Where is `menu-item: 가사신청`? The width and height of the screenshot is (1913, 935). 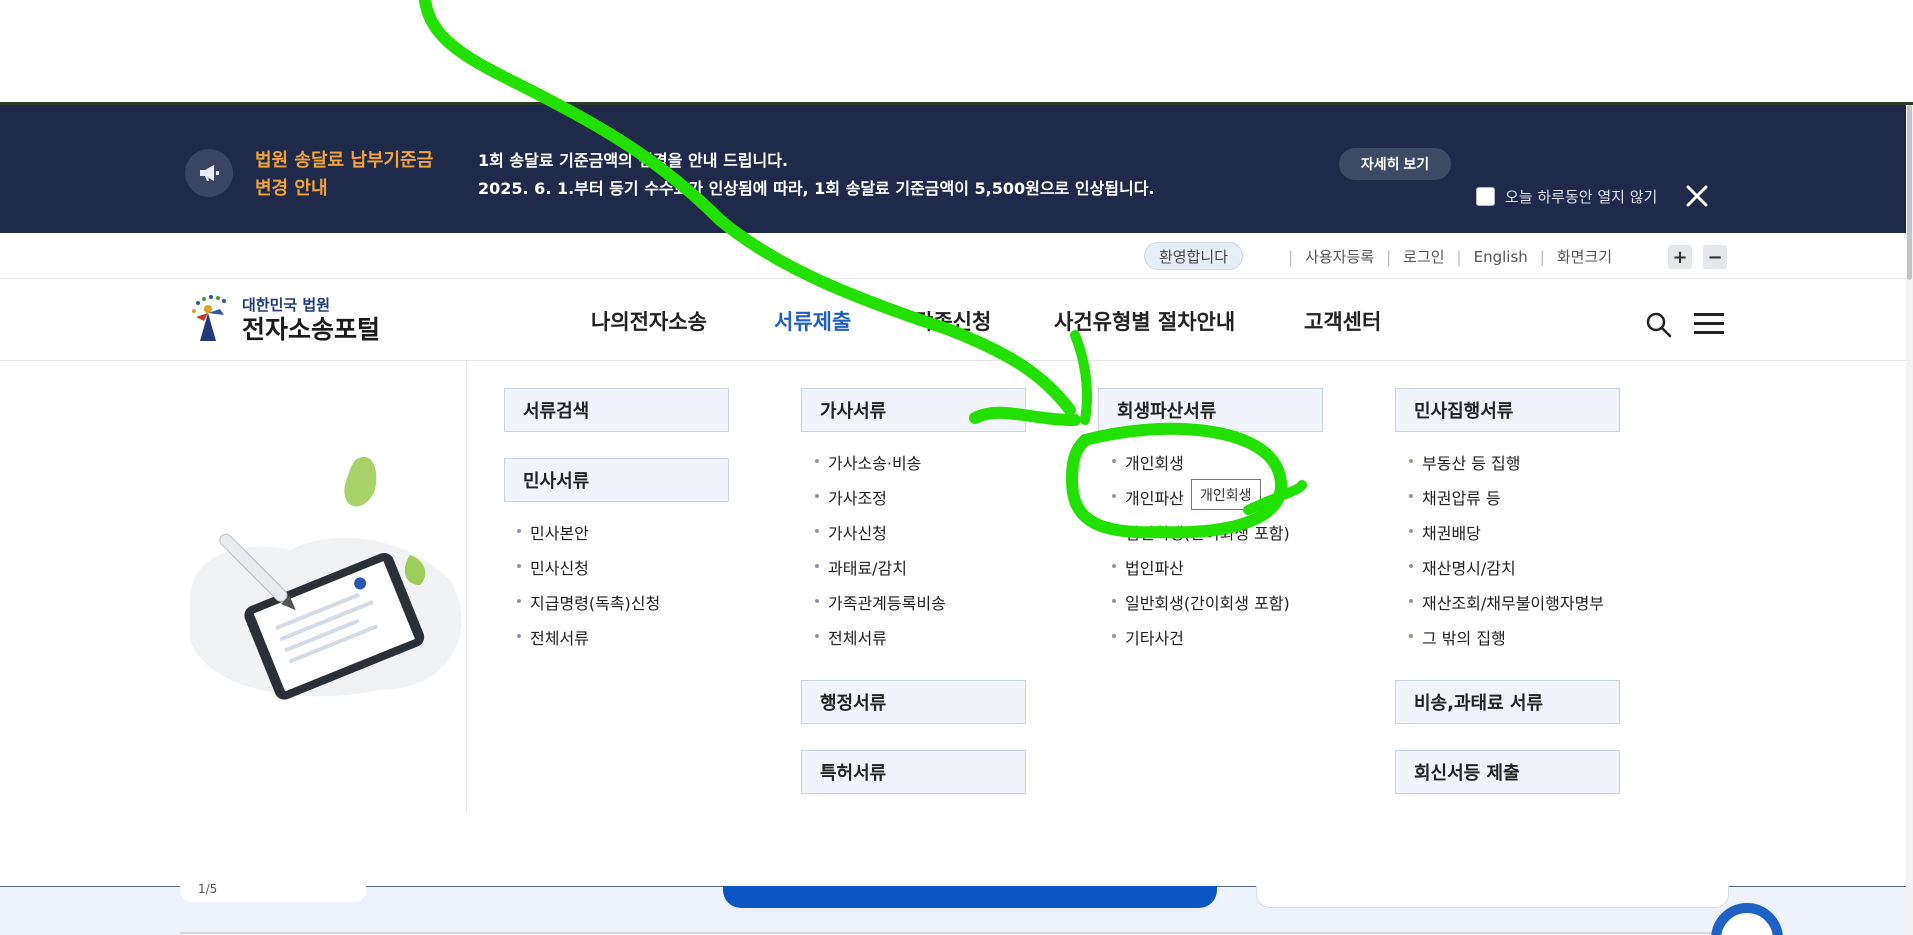 menu-item: 가사신청 is located at coordinates (851, 532).